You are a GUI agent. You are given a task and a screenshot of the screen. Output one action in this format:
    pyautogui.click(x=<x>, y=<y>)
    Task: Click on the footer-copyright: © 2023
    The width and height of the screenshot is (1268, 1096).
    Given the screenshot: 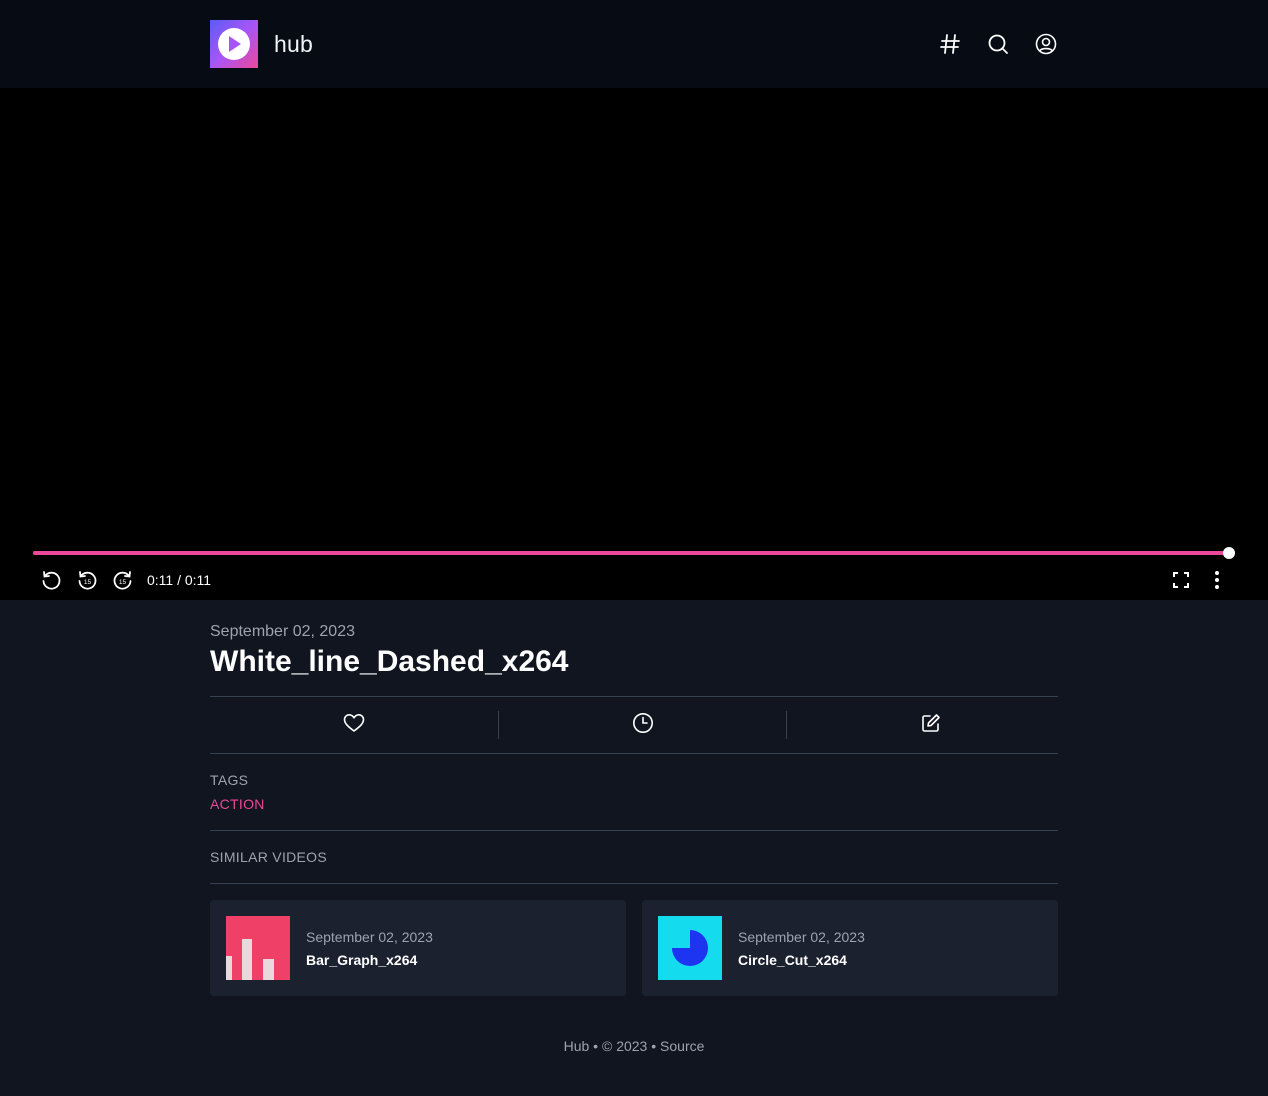 What is the action you would take?
    pyautogui.click(x=624, y=1046)
    